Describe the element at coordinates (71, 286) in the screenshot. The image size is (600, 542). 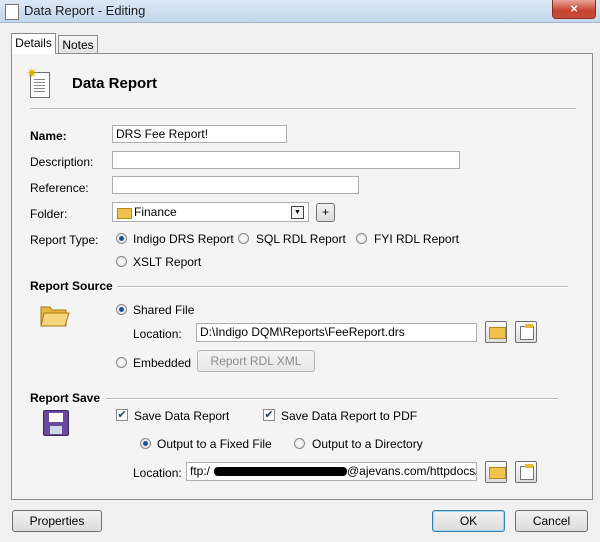
I see `report-source-heading: Report Source` at that location.